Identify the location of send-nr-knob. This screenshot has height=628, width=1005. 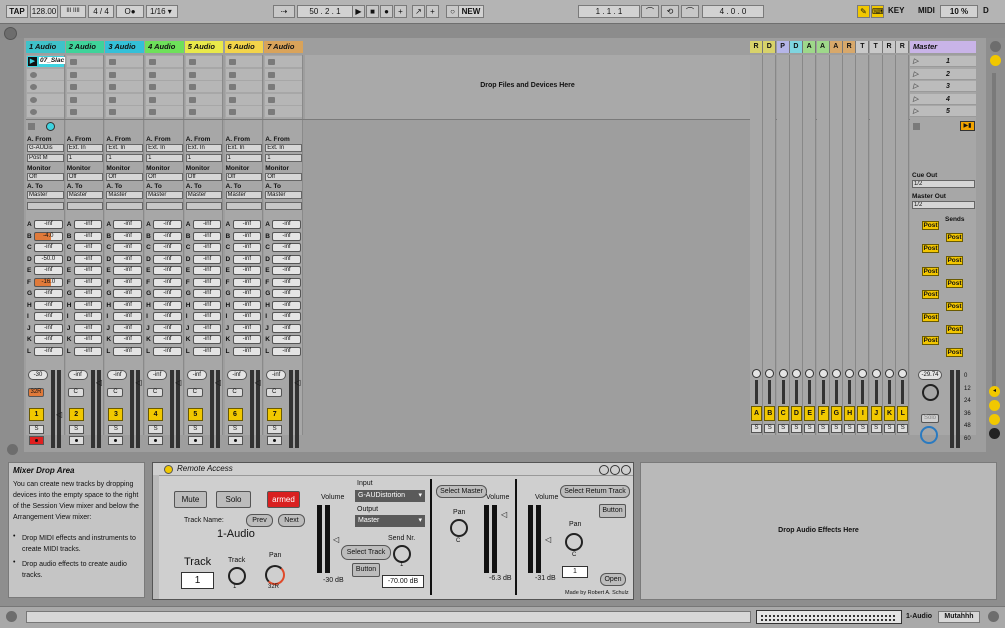
(402, 554).